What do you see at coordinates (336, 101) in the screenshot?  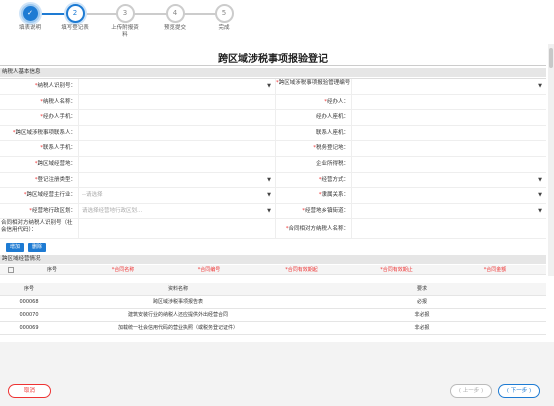 I see `handler-label: *经办人：` at bounding box center [336, 101].